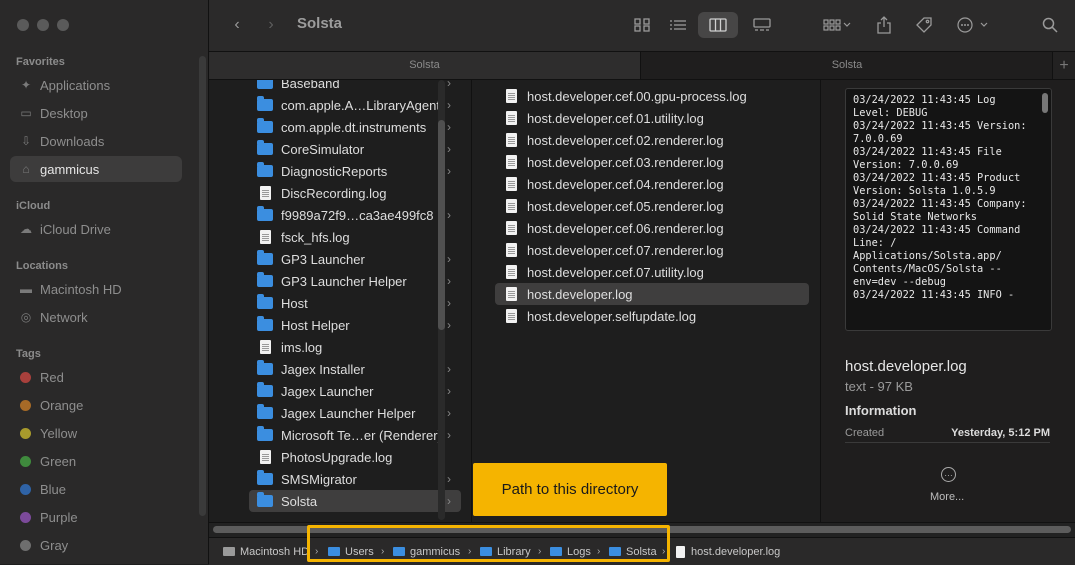 The width and height of the screenshot is (1075, 565). Describe the element at coordinates (355, 171) in the screenshot. I see `list-item-diagnosticreports: DiagnosticReports ›` at that location.